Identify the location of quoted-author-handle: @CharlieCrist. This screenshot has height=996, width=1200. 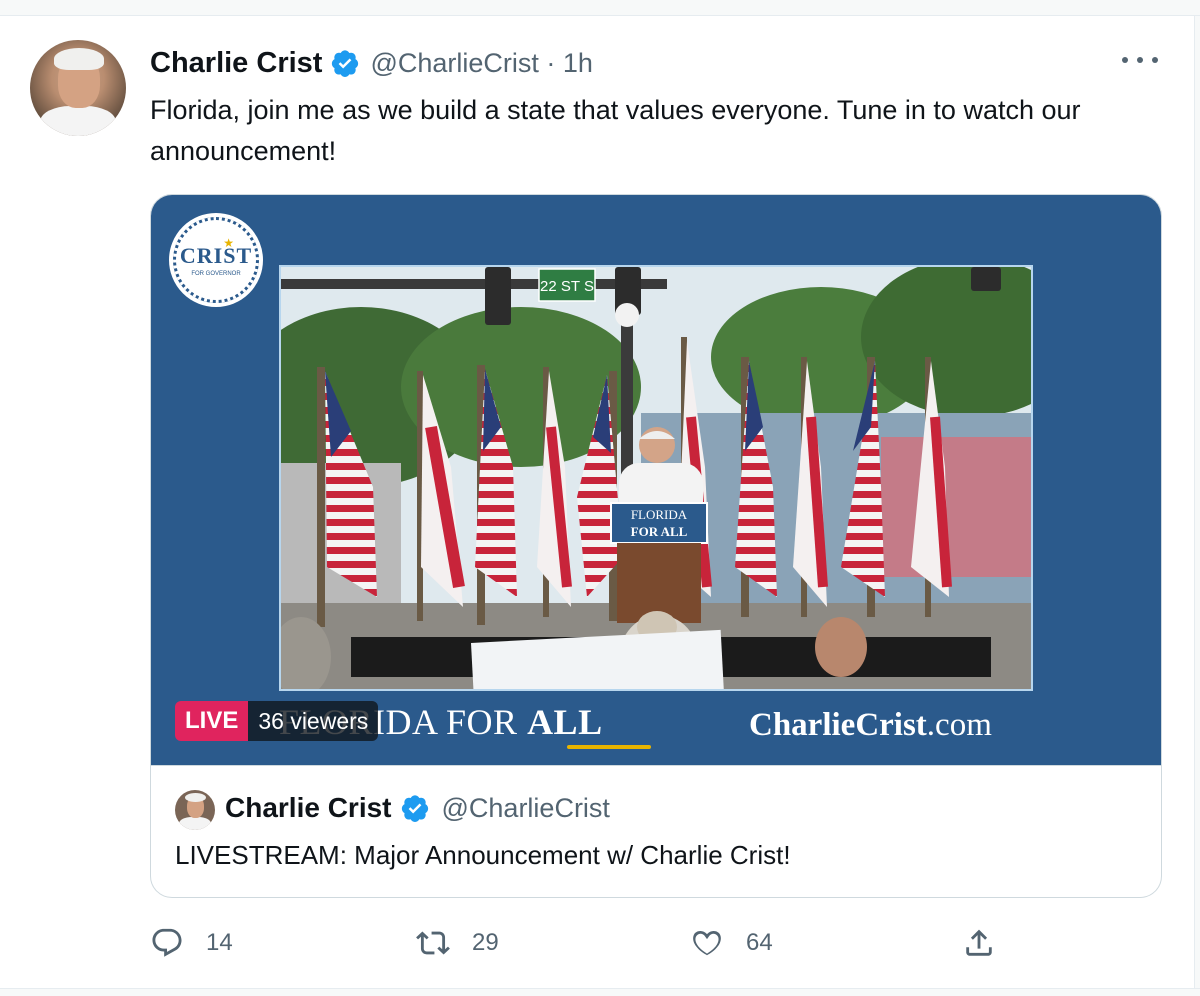
(526, 808).